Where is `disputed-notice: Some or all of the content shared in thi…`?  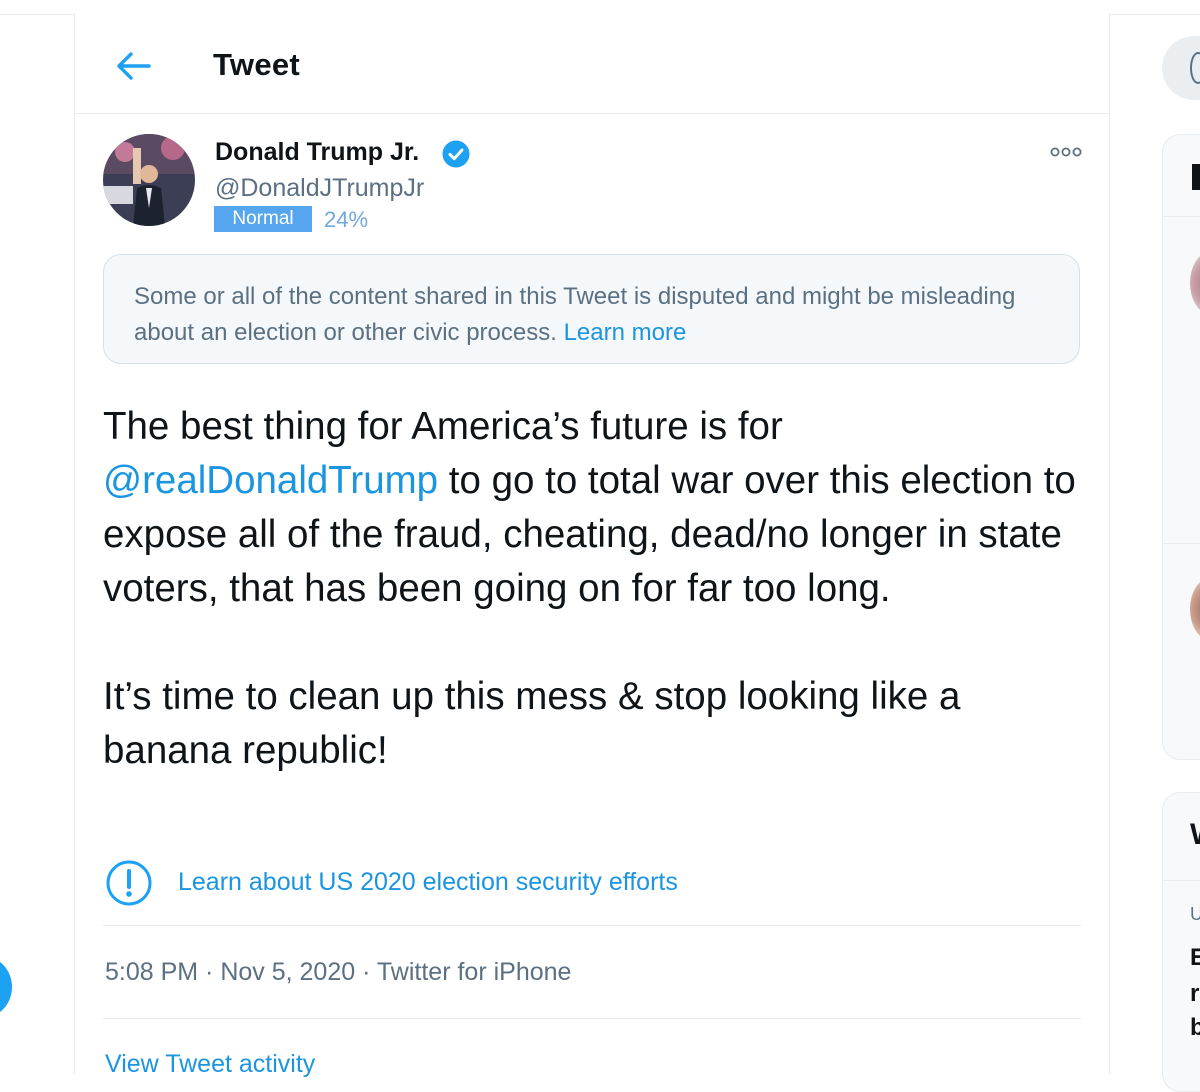 disputed-notice: Some or all of the content shared in thi… is located at coordinates (591, 309).